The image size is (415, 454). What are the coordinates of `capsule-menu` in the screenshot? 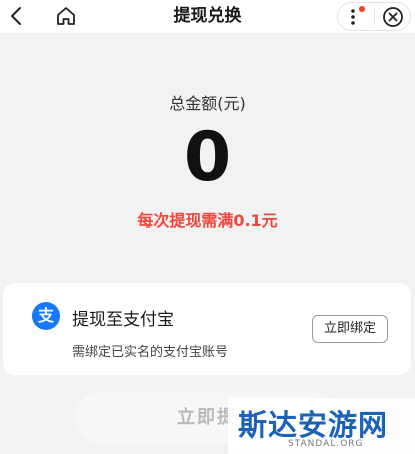 It's located at (374, 16).